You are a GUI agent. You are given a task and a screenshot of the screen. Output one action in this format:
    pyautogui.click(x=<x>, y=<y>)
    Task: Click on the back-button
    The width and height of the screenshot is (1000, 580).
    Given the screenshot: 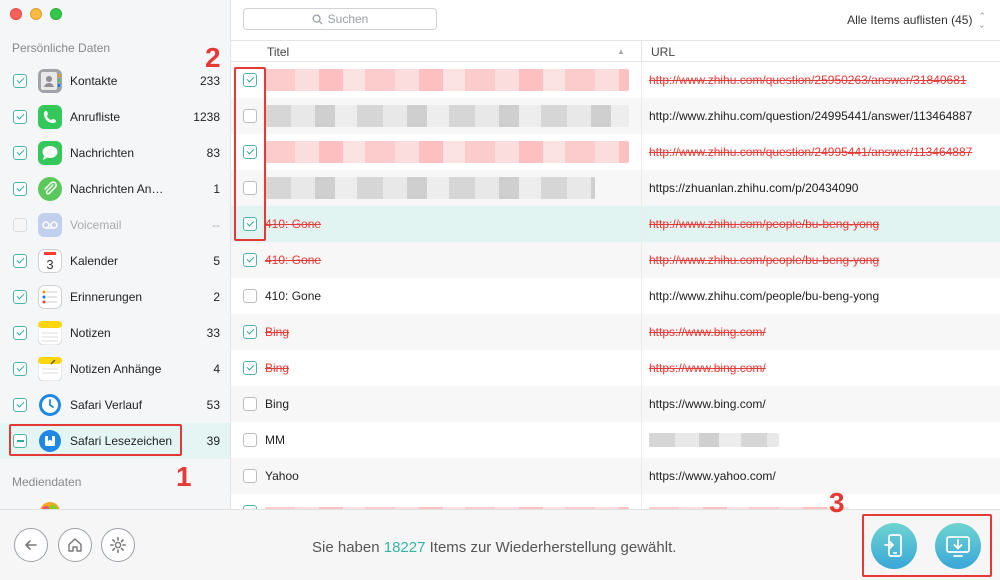 What is the action you would take?
    pyautogui.click(x=31, y=545)
    